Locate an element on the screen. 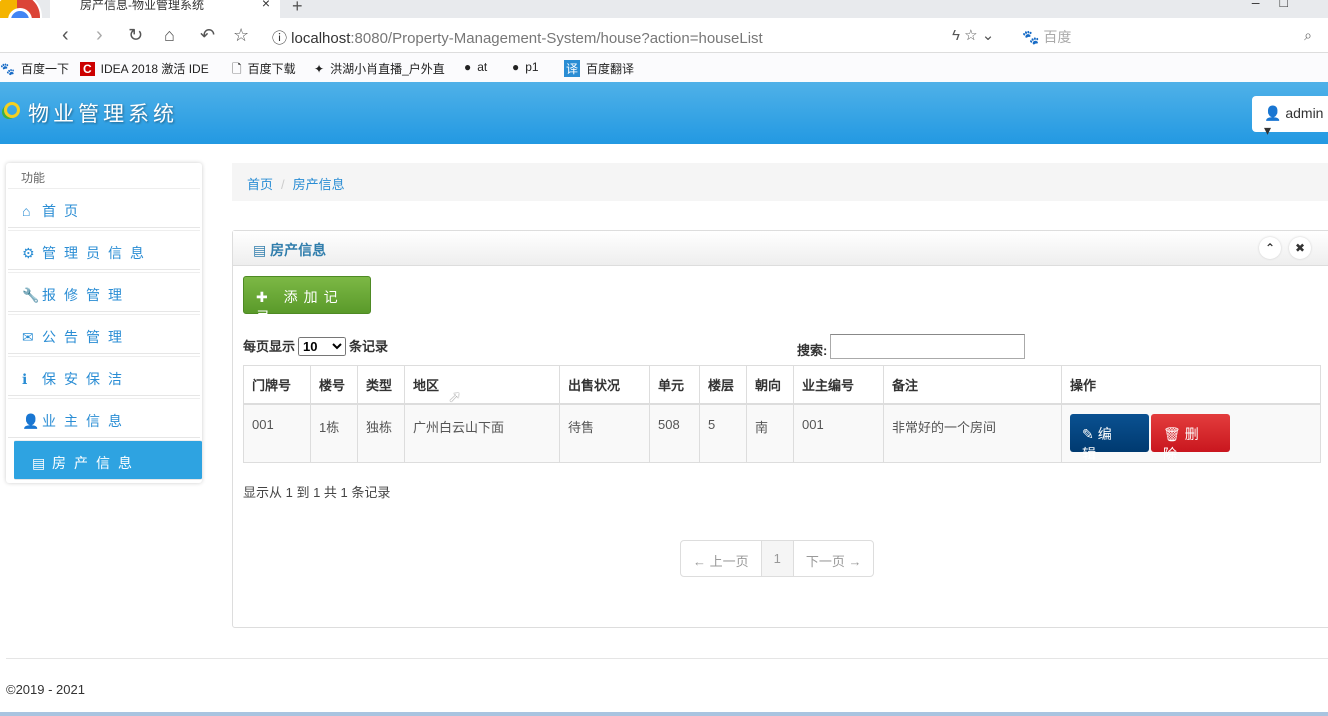 This screenshot has width=1328, height=716. back-icon: ‹ is located at coordinates (65, 35).